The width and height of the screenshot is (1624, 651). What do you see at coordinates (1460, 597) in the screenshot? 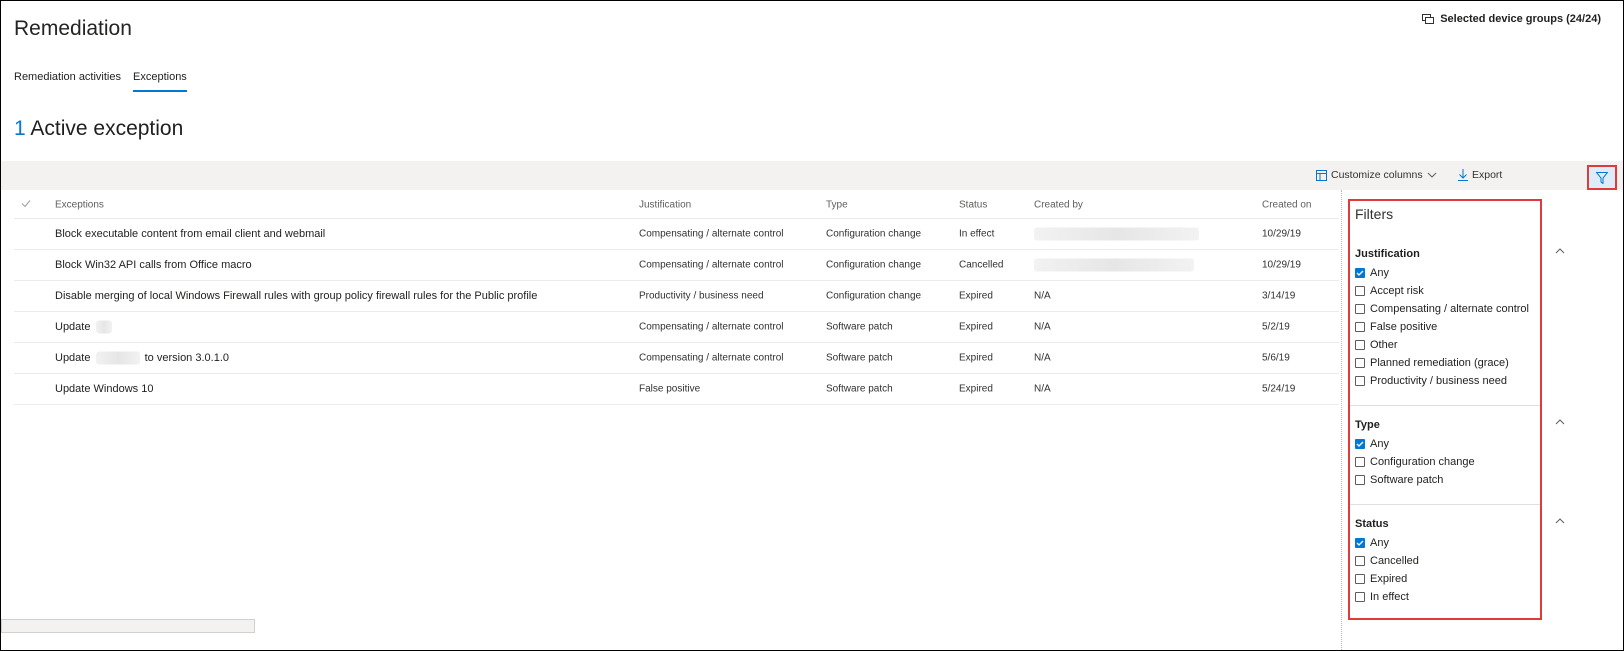
I see `filter-option-in-effect: In effect` at bounding box center [1460, 597].